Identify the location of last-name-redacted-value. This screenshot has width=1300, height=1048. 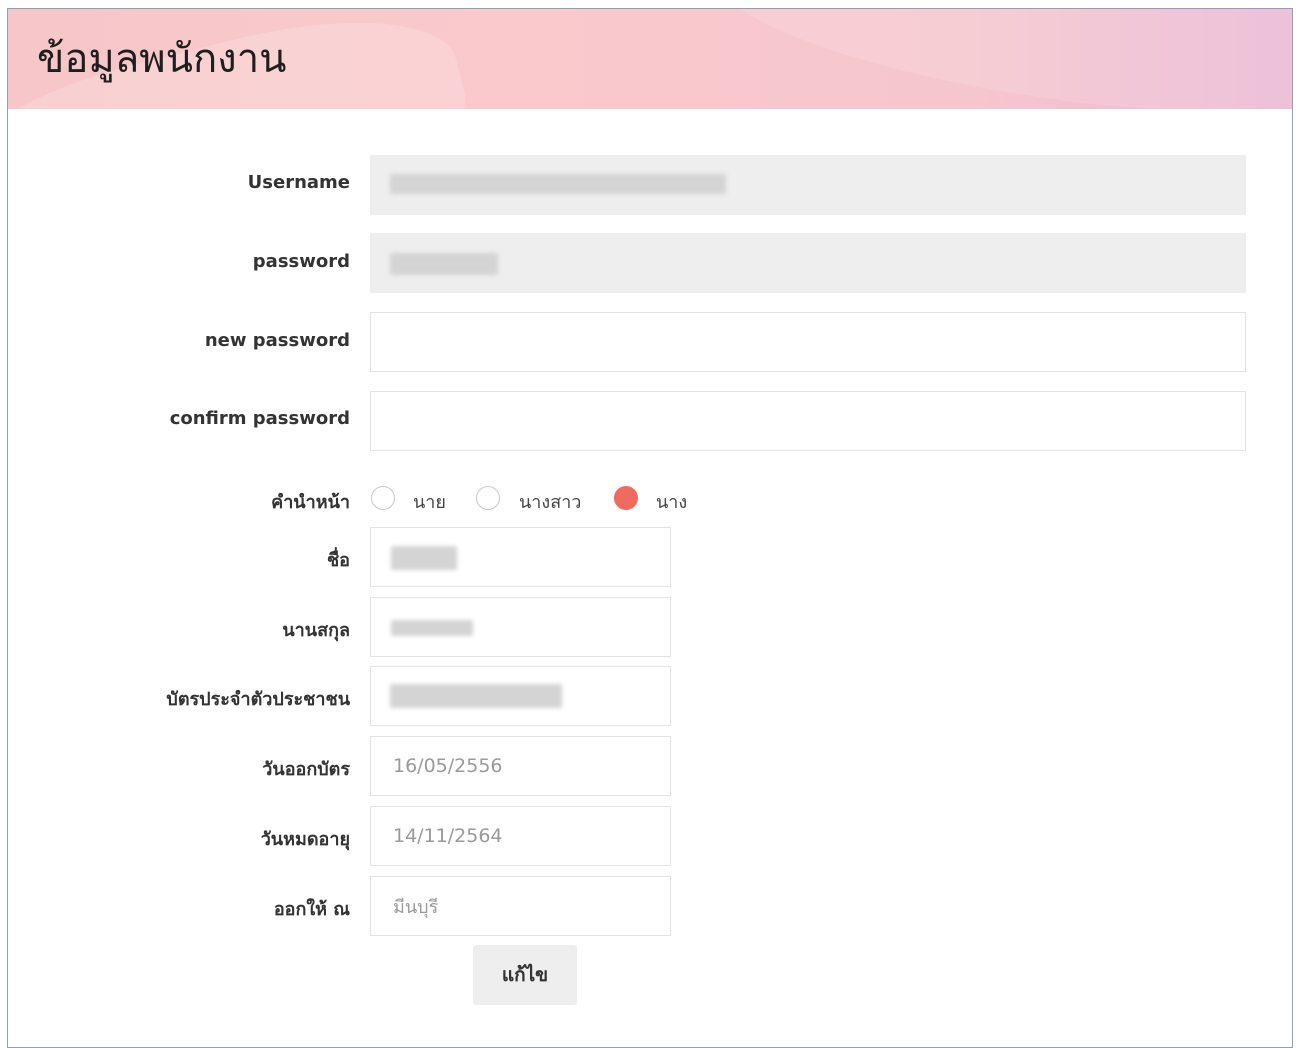
(432, 628).